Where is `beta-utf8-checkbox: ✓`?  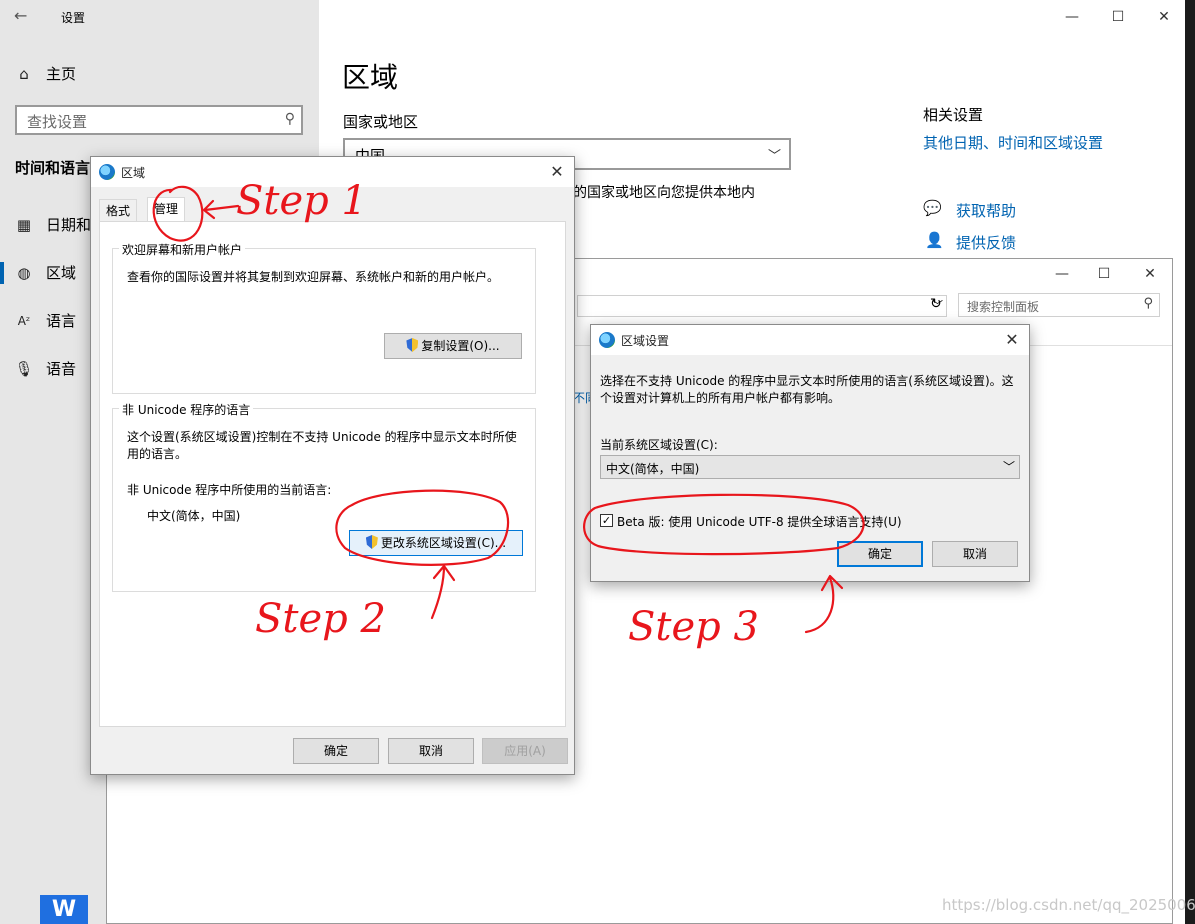 beta-utf8-checkbox: ✓ is located at coordinates (606, 520).